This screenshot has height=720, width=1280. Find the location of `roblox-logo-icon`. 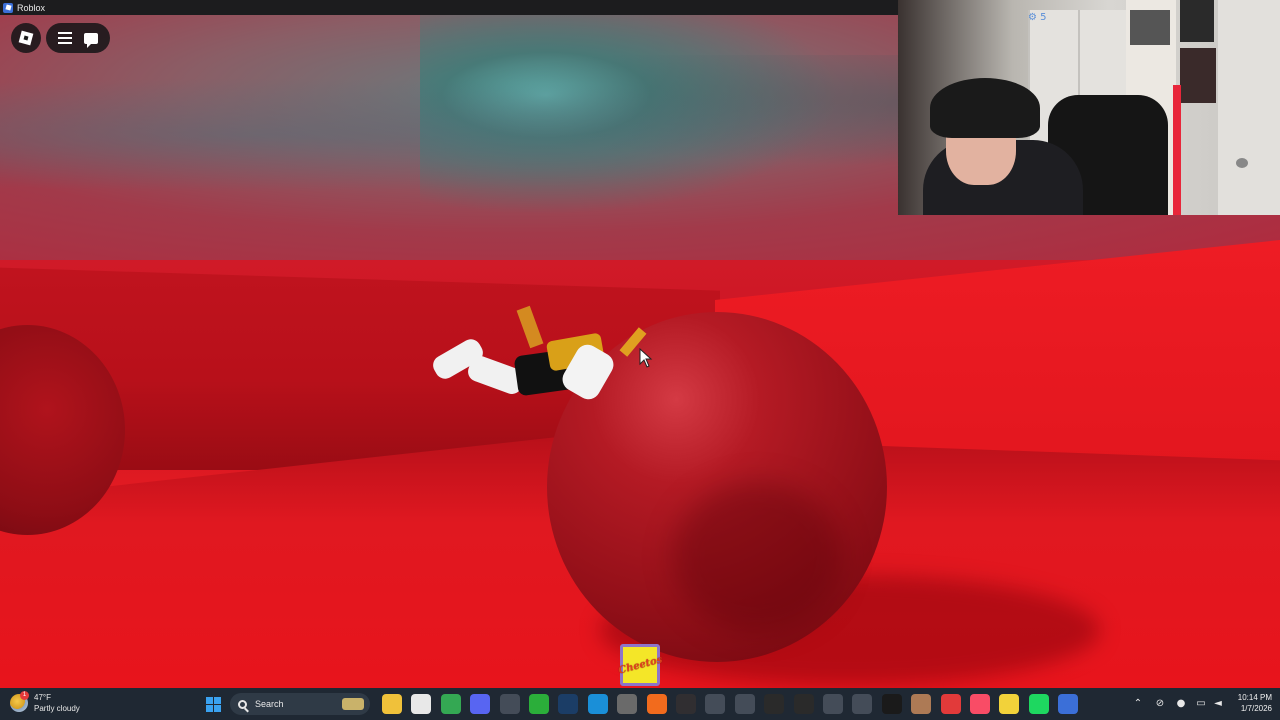

roblox-logo-icon is located at coordinates (26, 38).